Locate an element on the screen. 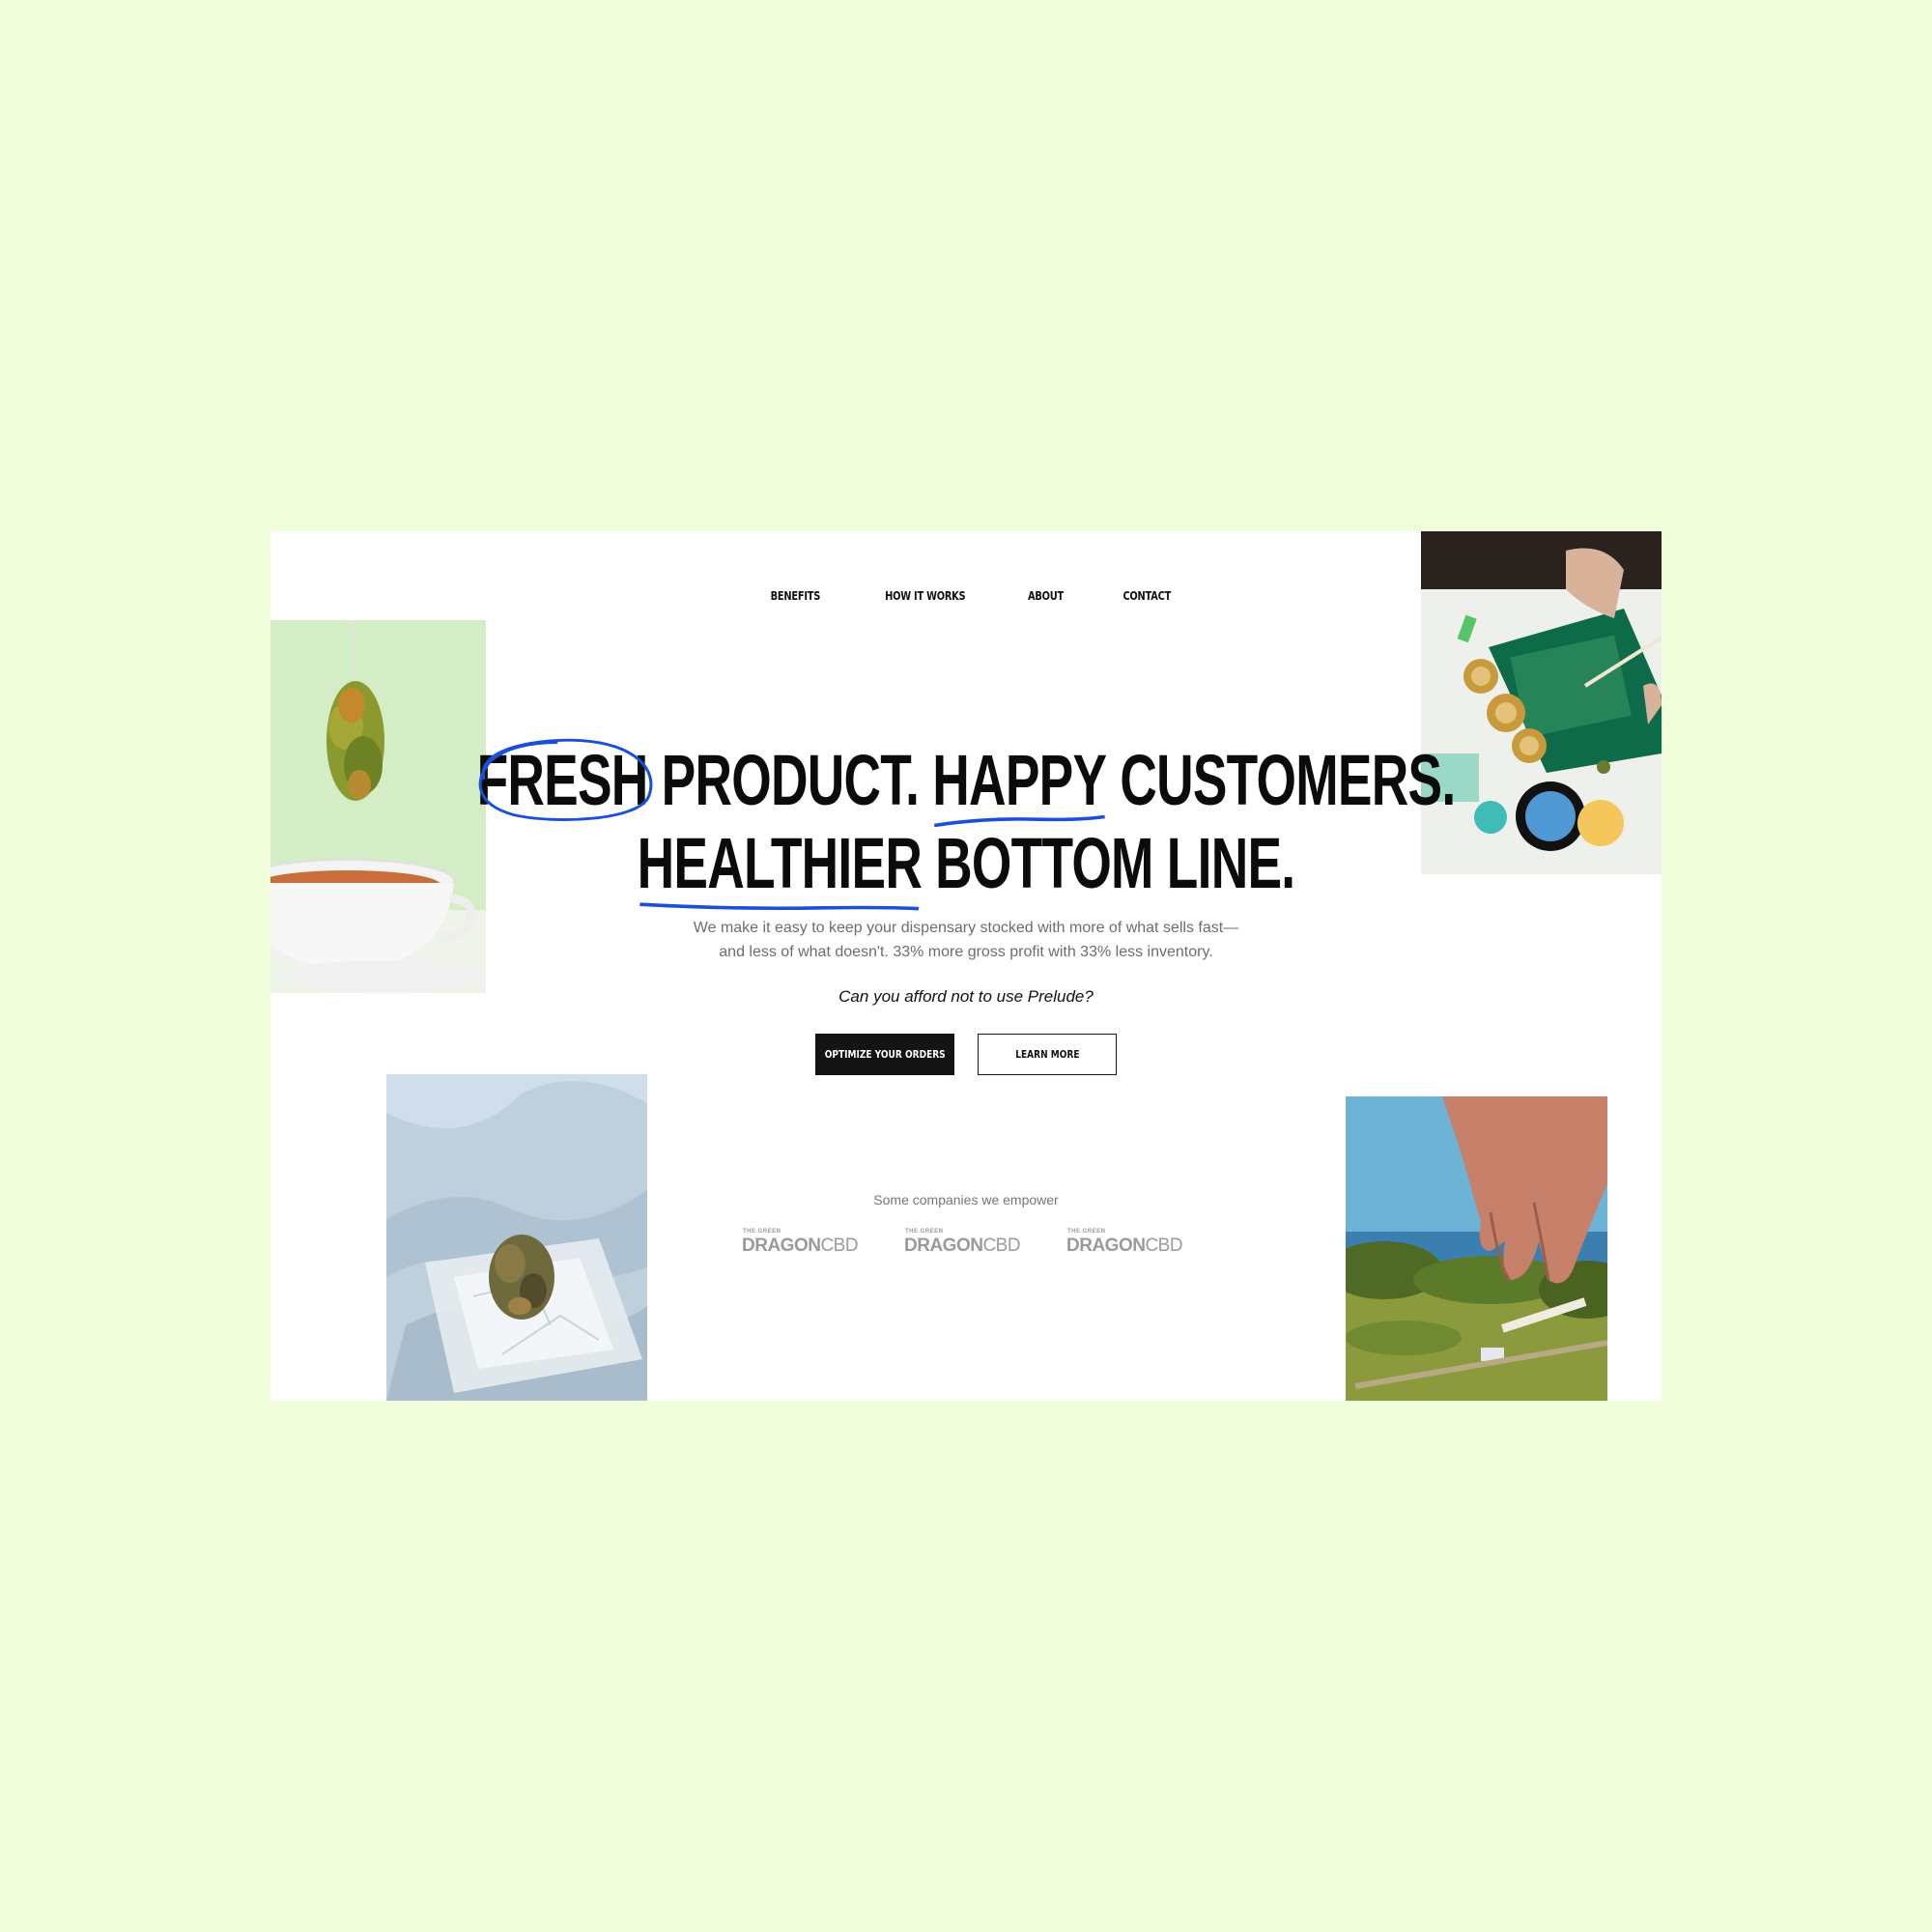 The width and height of the screenshot is (1932, 1932). headline-healthier: HEALTHIER is located at coordinates (780, 866).